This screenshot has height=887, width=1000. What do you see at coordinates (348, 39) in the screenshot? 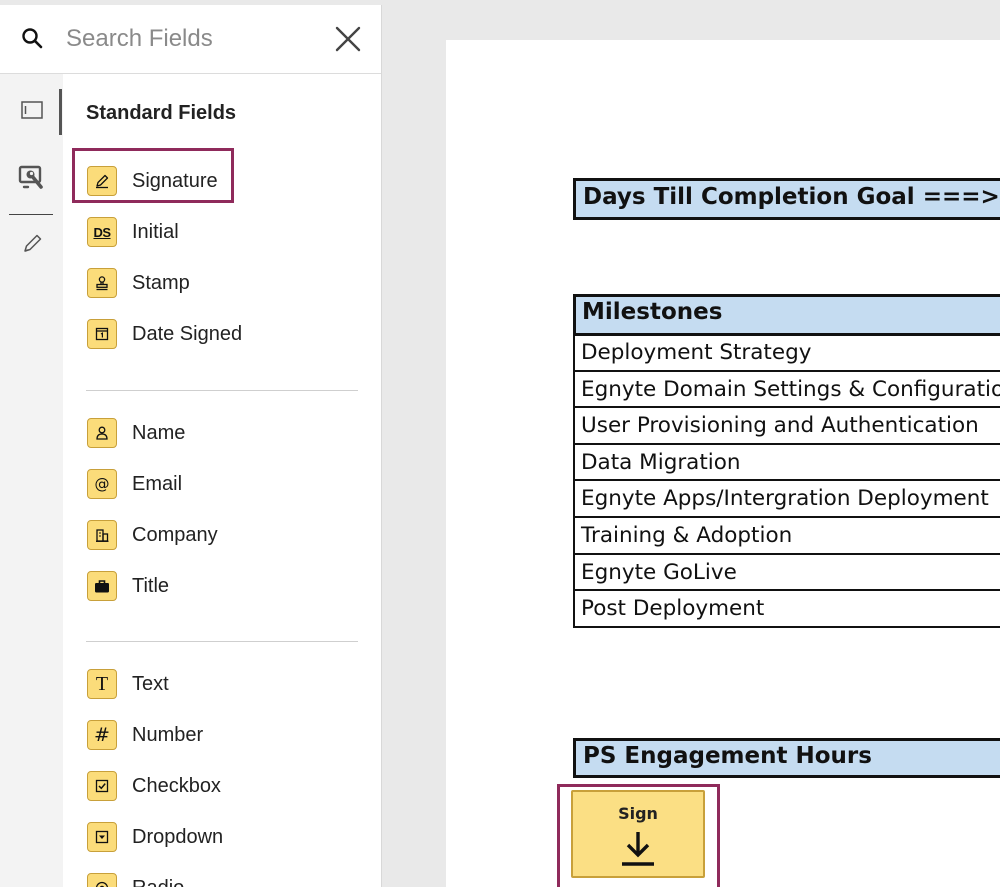
I see `close-icon` at bounding box center [348, 39].